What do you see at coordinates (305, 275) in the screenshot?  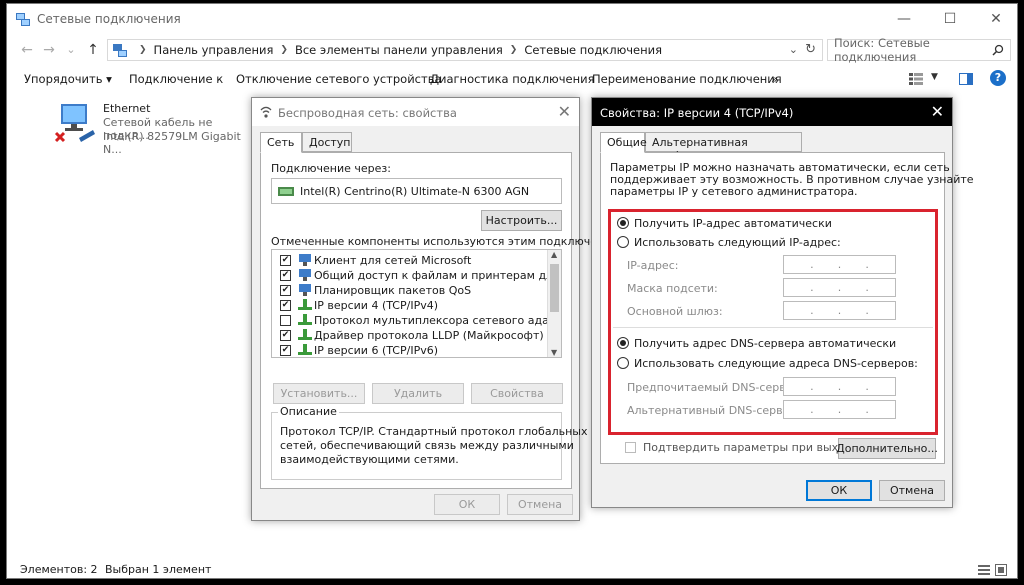 I see `network-service-icon` at bounding box center [305, 275].